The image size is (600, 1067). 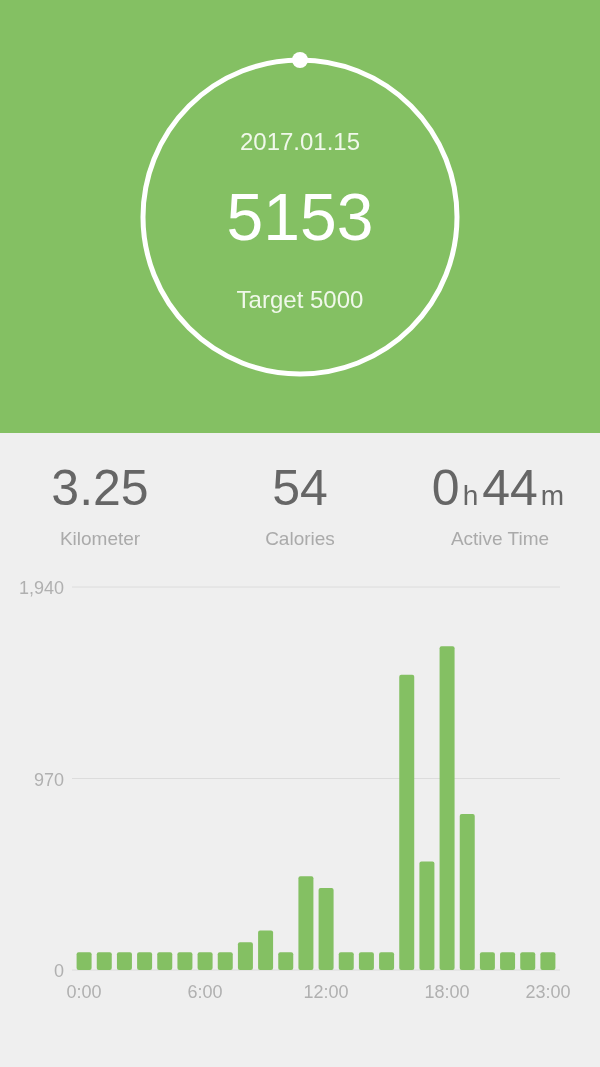 What do you see at coordinates (100, 488) in the screenshot?
I see `stat-value: 3.25` at bounding box center [100, 488].